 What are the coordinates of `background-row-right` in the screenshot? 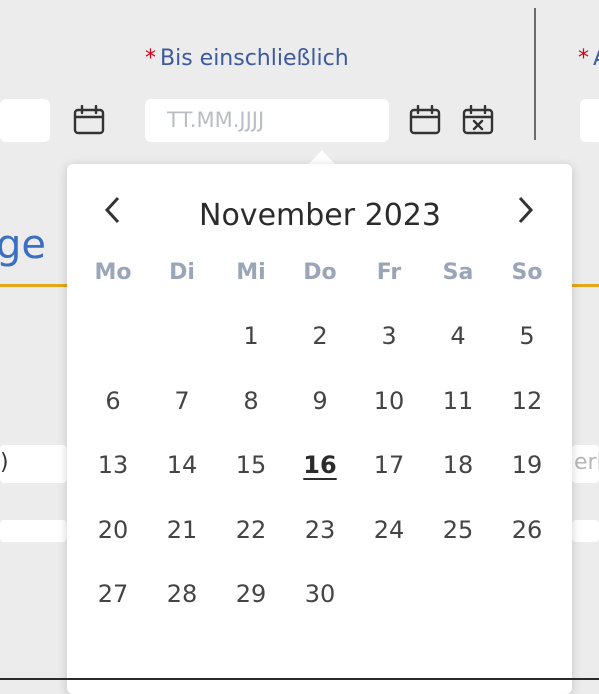 It's located at (585, 531).